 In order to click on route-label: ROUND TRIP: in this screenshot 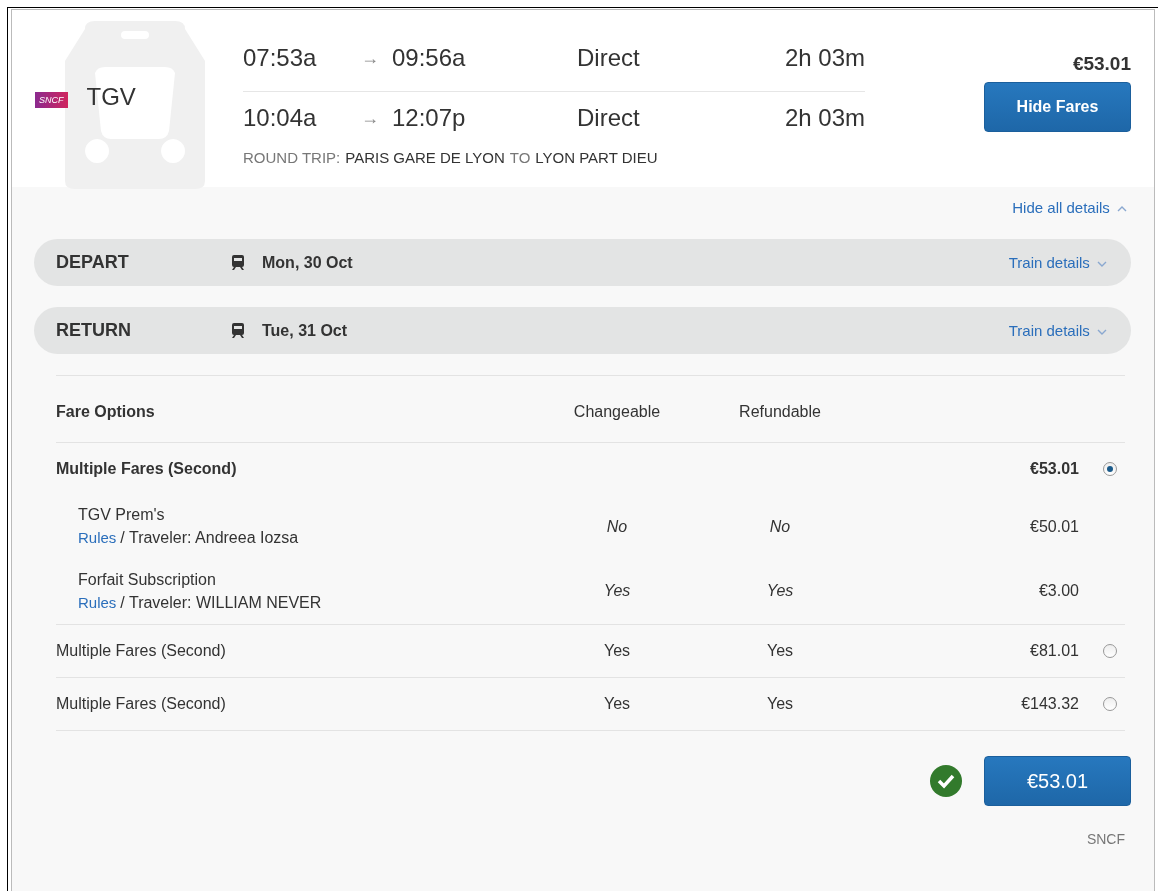, I will do `click(292, 157)`.